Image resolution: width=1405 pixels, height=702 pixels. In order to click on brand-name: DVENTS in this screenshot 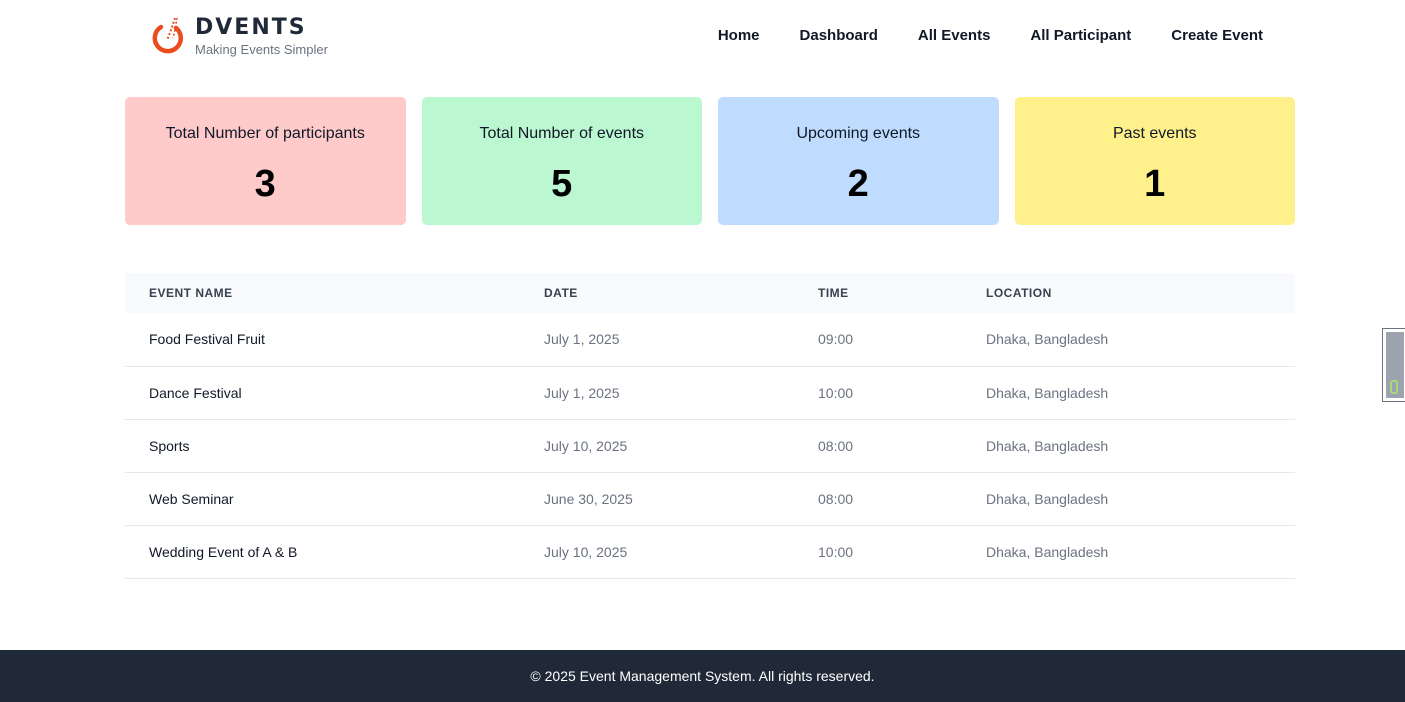, I will do `click(251, 27)`.